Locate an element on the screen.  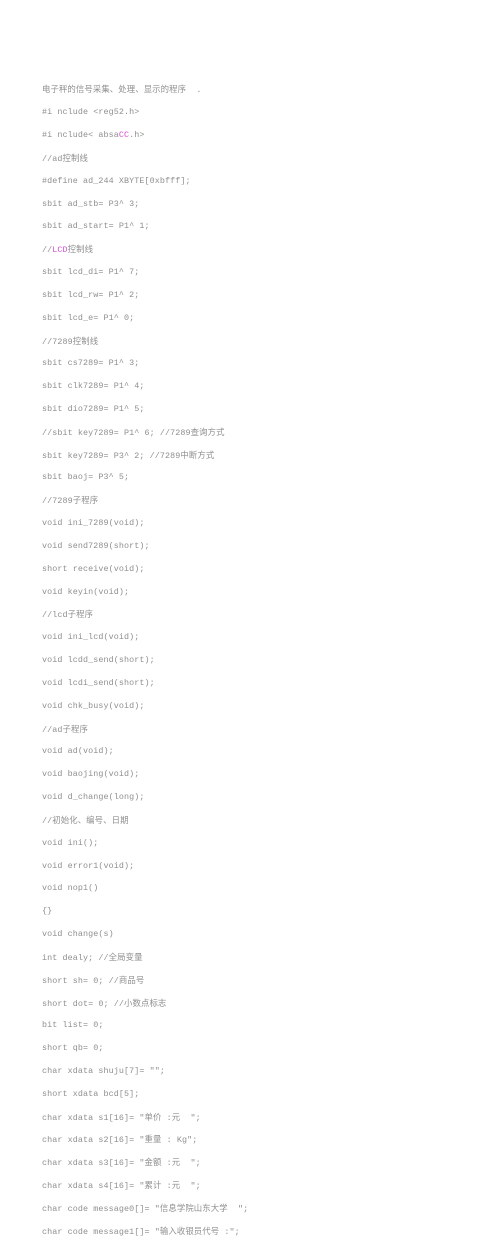
code-line: char code message0[]= "信息学院山东大学 "; is located at coordinates (145, 1208).